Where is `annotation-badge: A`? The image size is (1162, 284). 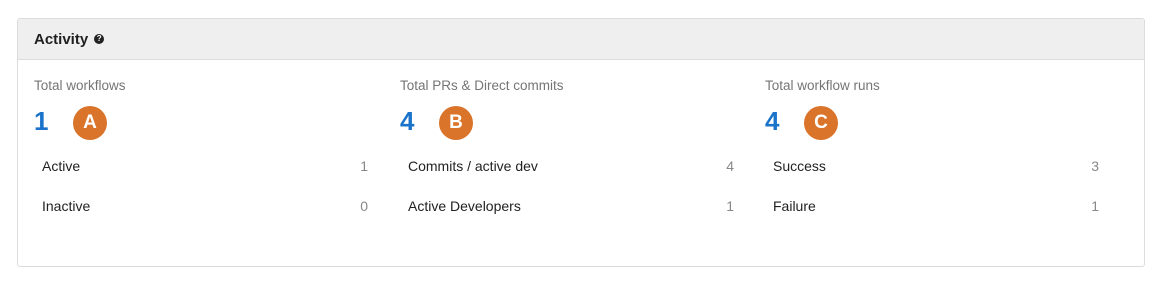 annotation-badge: A is located at coordinates (90, 123).